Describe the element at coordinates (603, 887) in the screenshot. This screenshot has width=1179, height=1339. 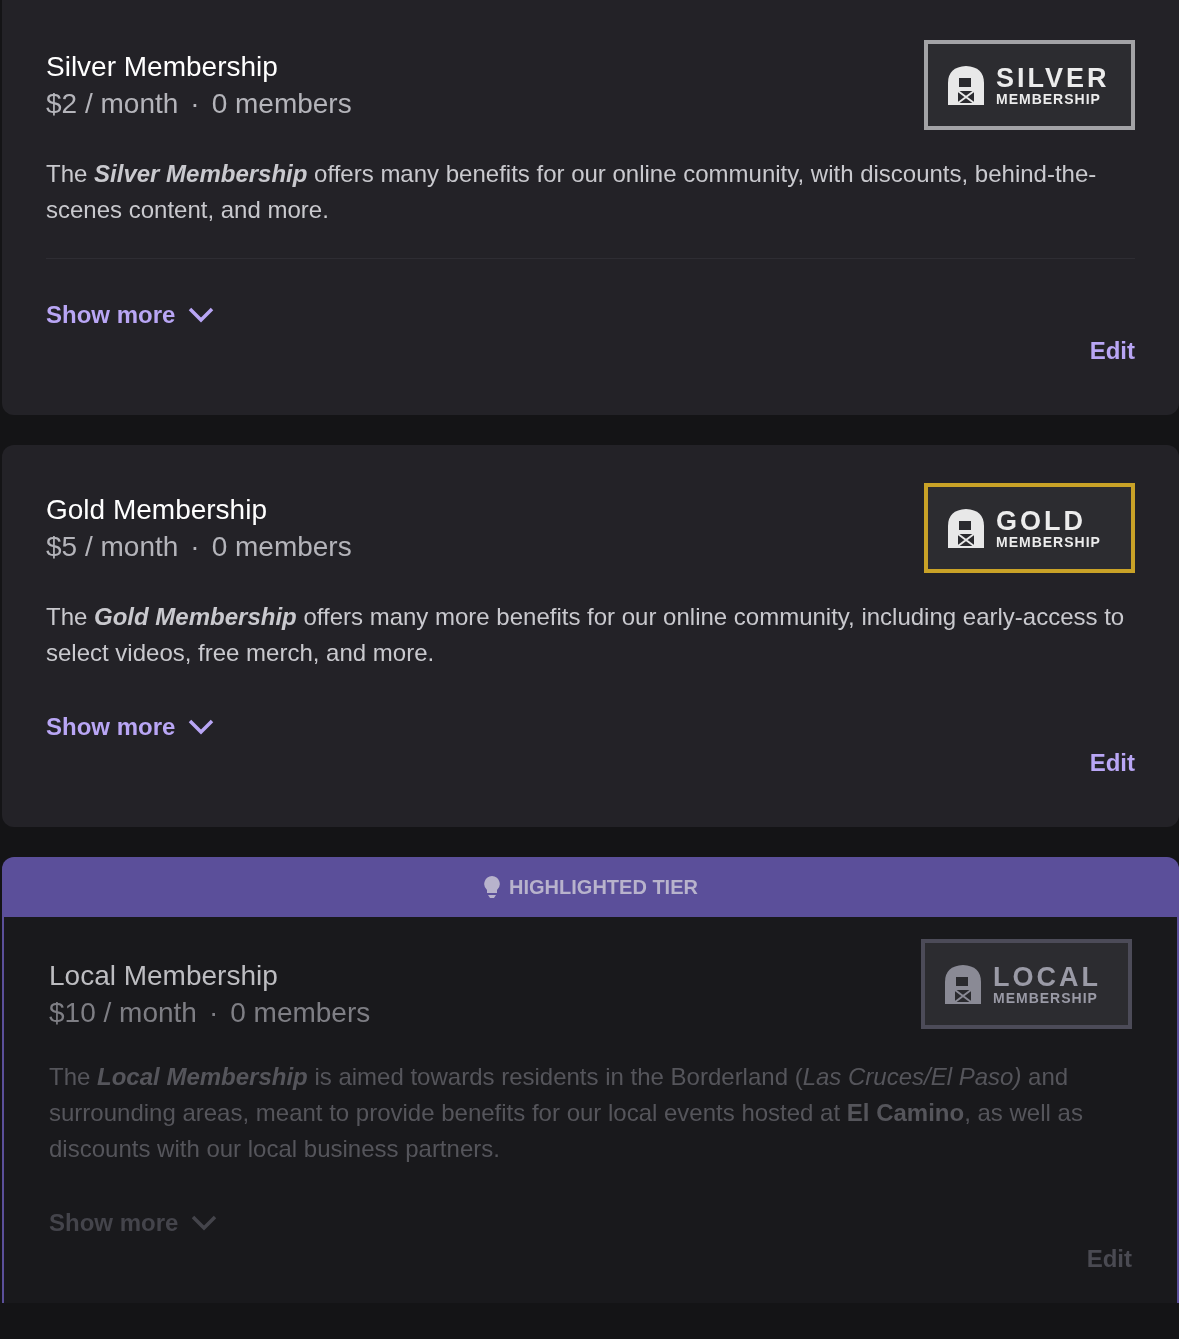
I see `banner-label: HIGHLIGHTED TIER` at that location.